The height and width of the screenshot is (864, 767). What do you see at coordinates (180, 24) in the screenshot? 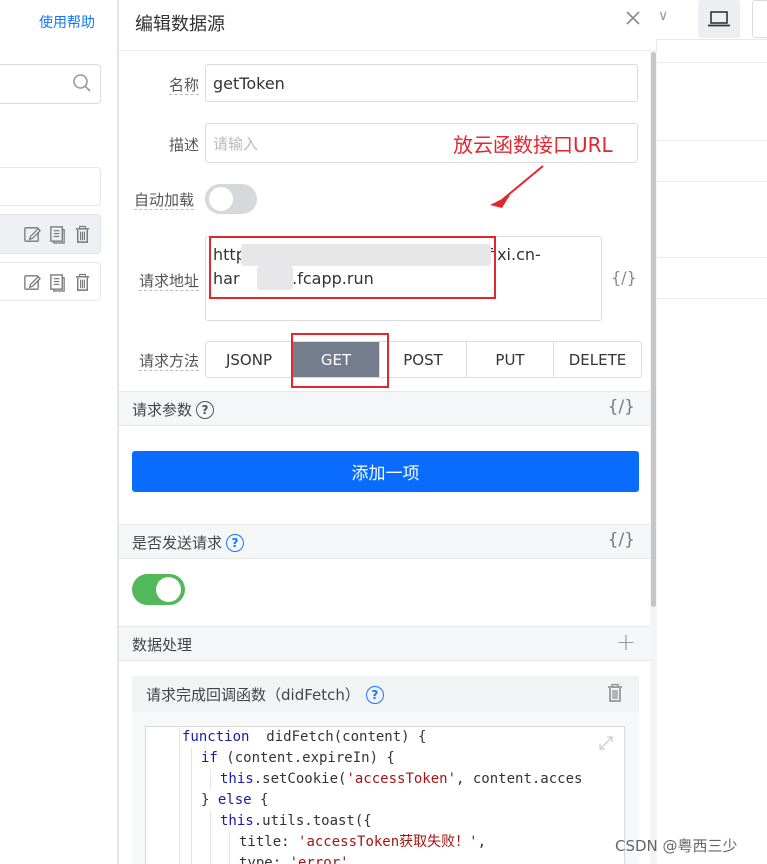
I see `drawer-title: 编辑数据源` at bounding box center [180, 24].